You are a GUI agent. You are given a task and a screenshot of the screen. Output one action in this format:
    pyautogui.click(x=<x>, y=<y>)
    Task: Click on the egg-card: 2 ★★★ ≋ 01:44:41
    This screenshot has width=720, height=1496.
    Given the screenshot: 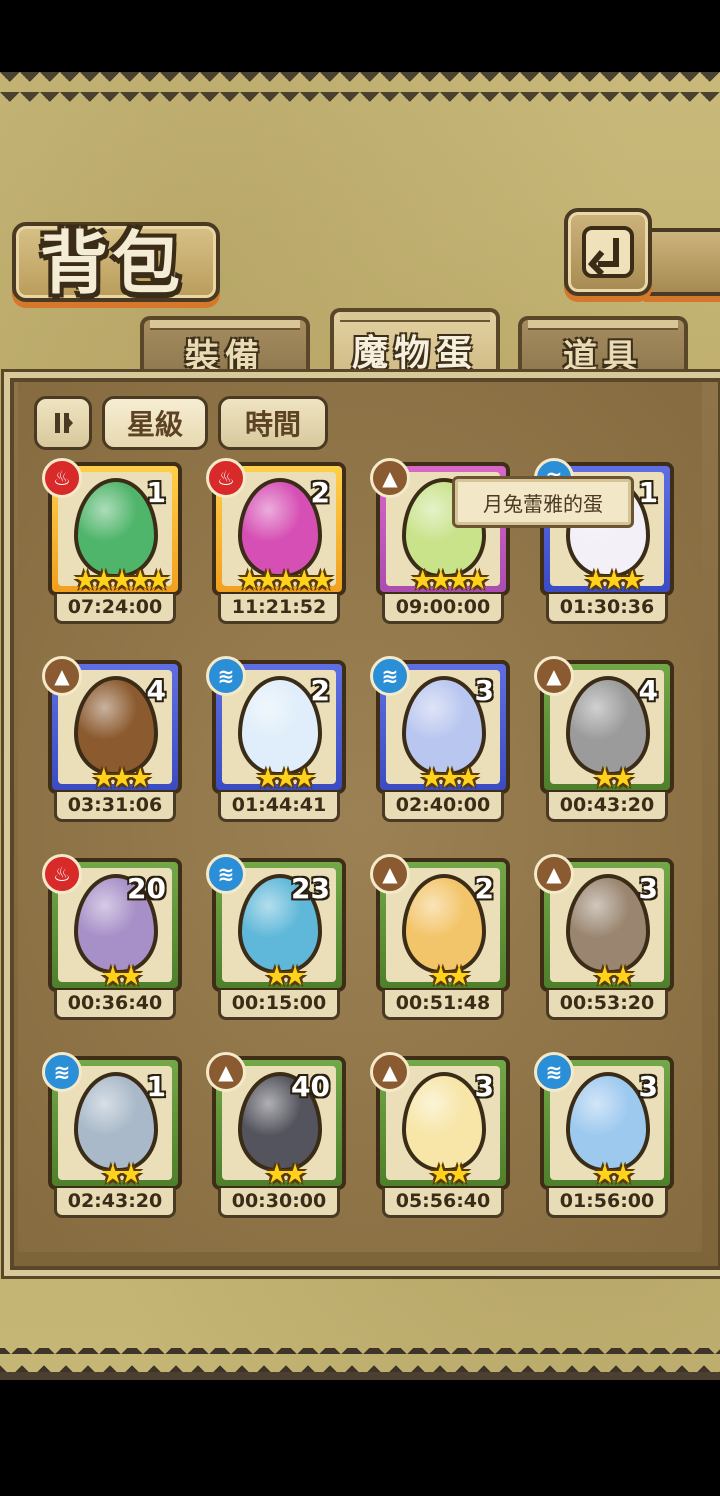 What is the action you would take?
    pyautogui.click(x=276, y=742)
    